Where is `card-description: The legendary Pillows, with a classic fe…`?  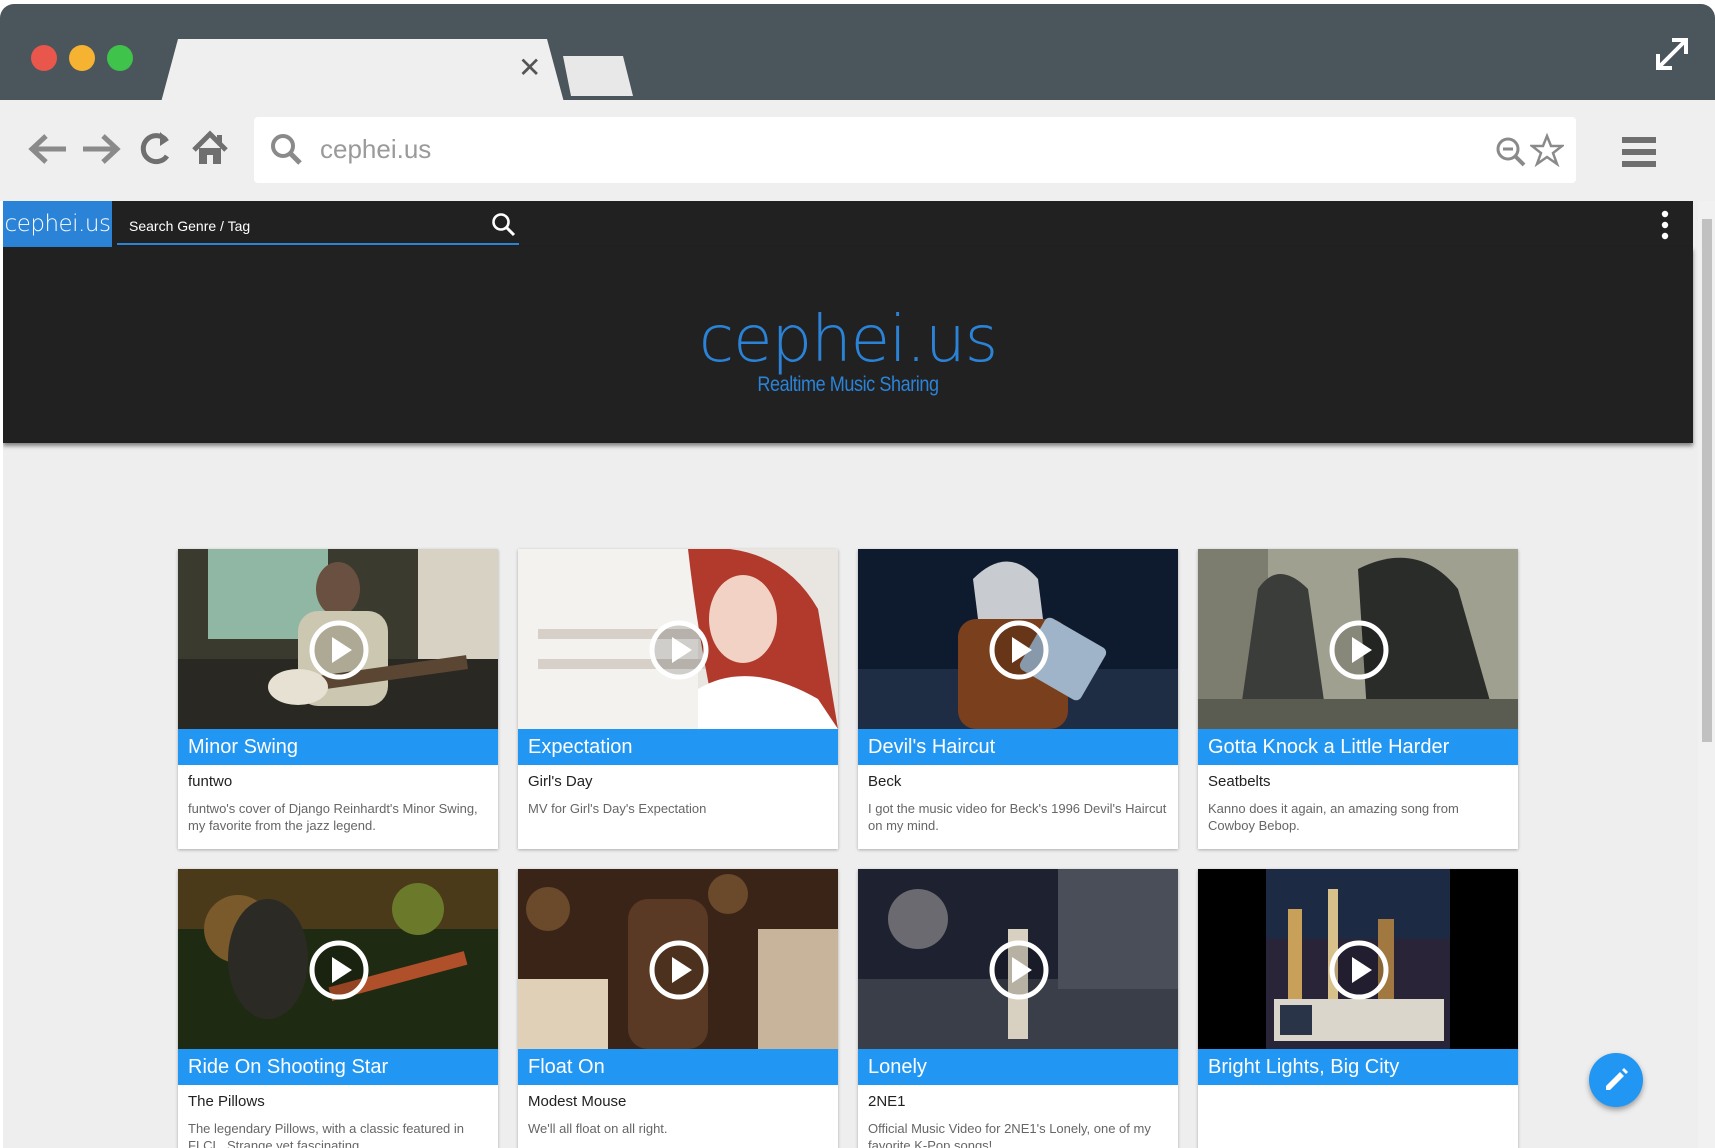
card-description: The legendary Pillows, with a classic fe… is located at coordinates (326, 1134).